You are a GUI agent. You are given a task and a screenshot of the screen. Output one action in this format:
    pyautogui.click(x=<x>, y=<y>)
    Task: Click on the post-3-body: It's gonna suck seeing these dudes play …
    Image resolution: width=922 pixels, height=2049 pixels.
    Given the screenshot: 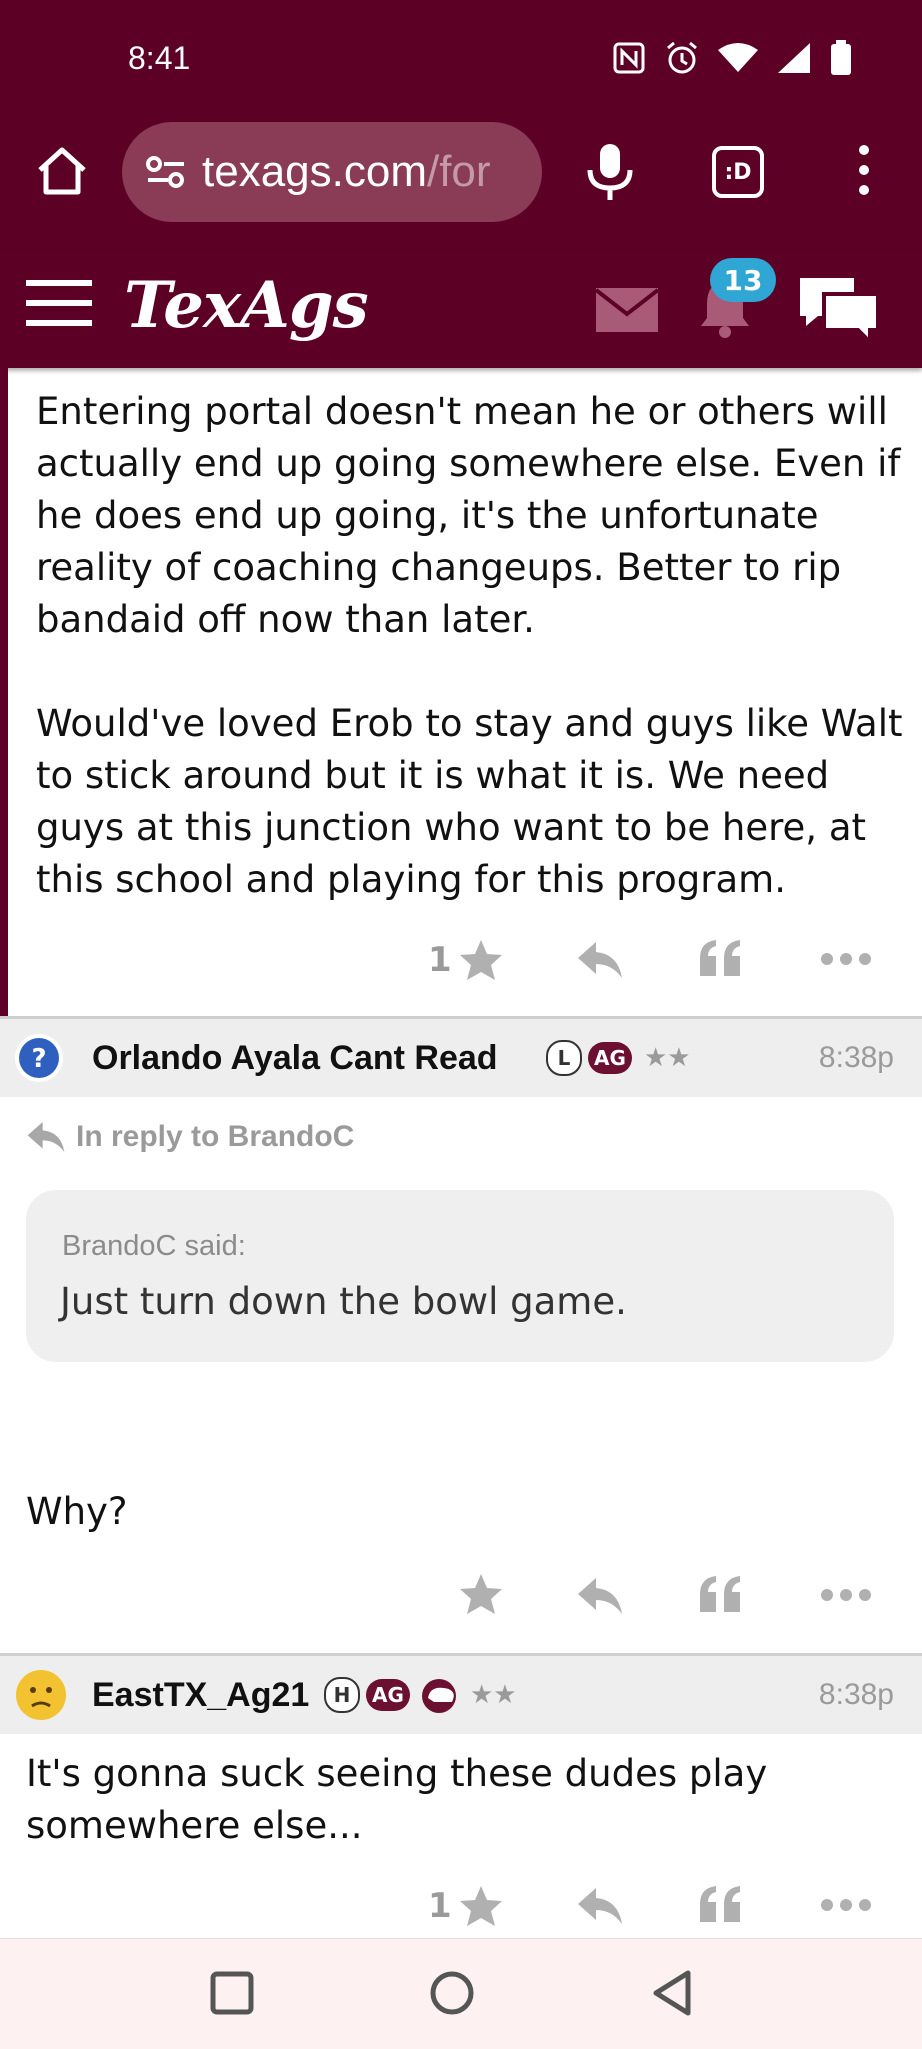 What is the action you would take?
    pyautogui.click(x=397, y=1799)
    